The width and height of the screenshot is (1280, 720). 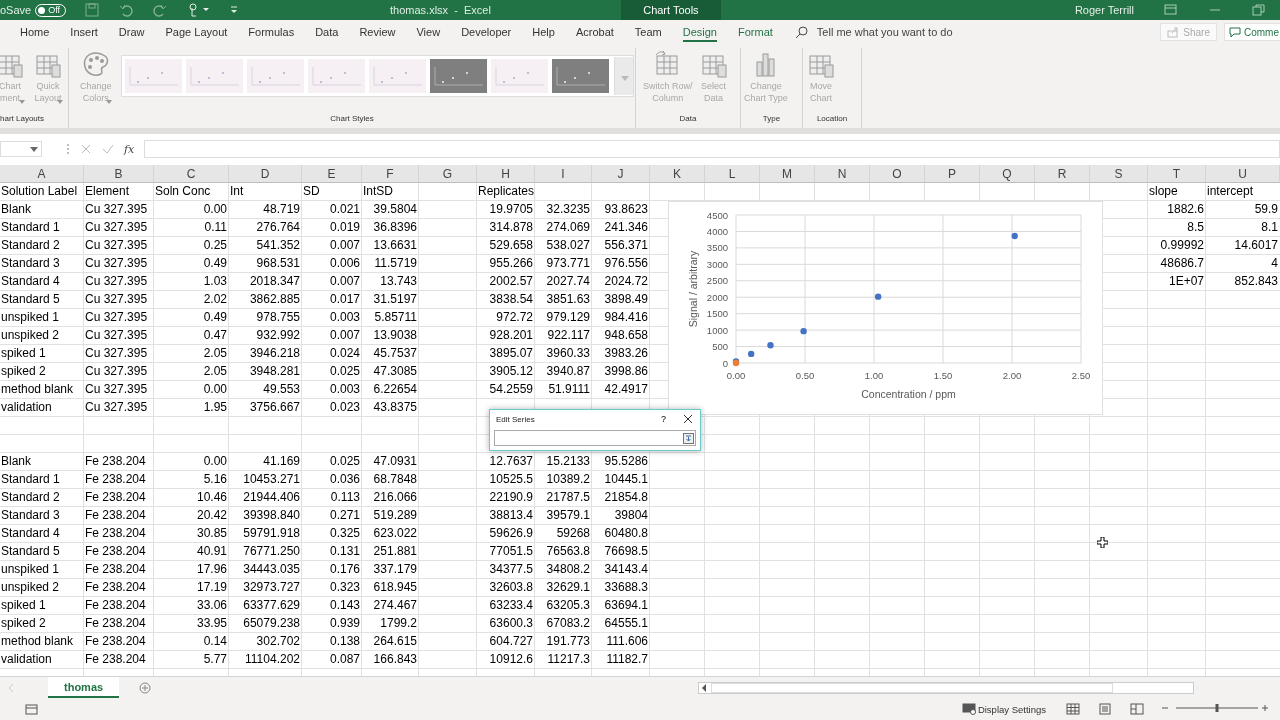 I want to click on table-cell-text: 2018.347, so click(x=274, y=281).